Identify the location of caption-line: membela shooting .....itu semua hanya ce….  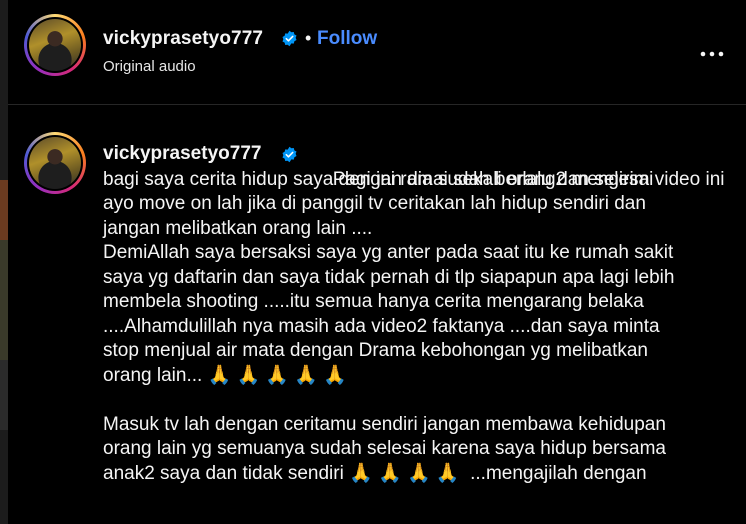
(373, 301).